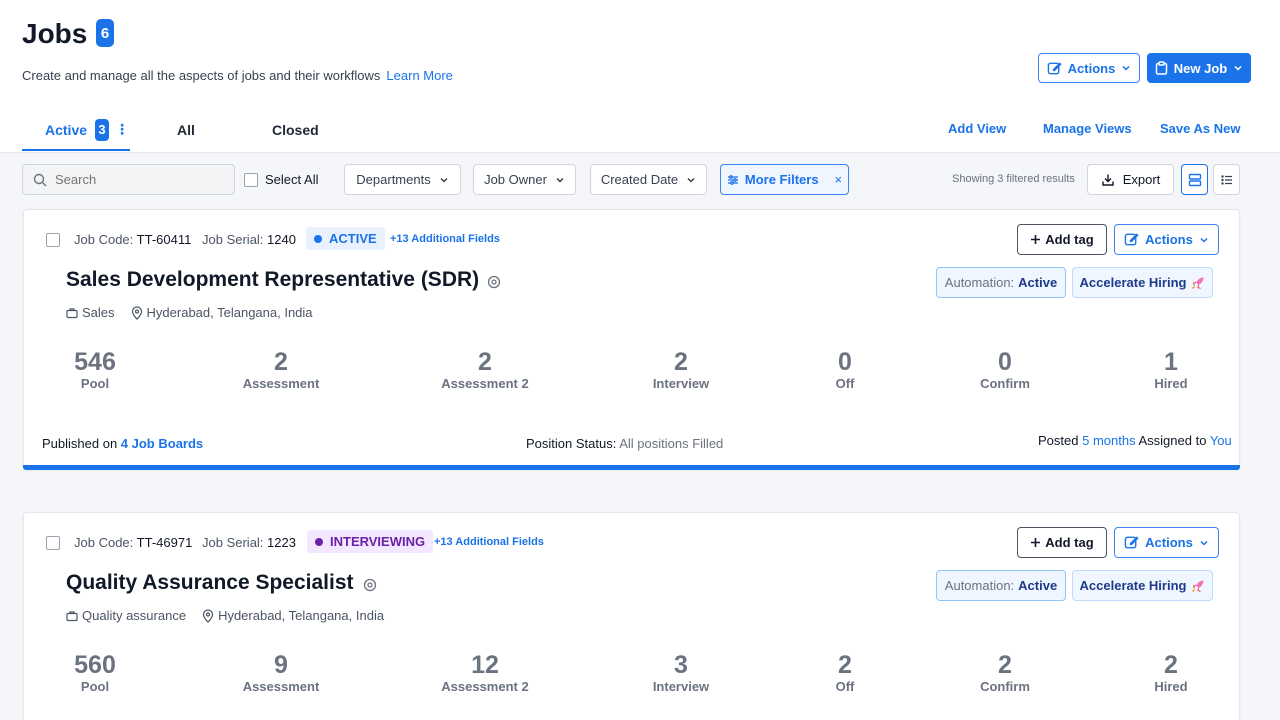  What do you see at coordinates (66, 129) in the screenshot?
I see `tab-active-label: Active` at bounding box center [66, 129].